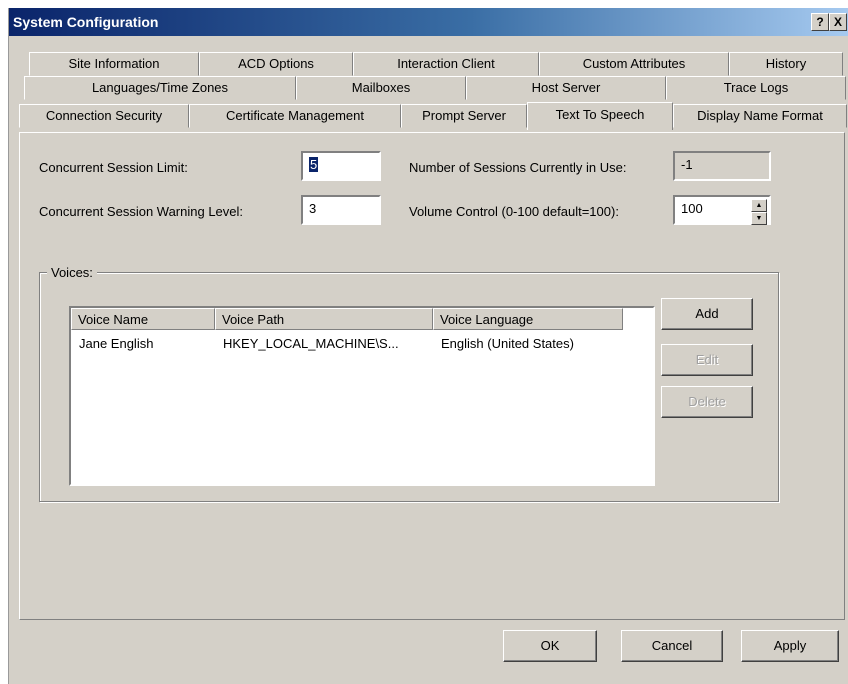 The height and width of the screenshot is (684, 848). Describe the element at coordinates (295, 116) in the screenshot. I see `tab-certificate-management: Certificate Management` at that location.